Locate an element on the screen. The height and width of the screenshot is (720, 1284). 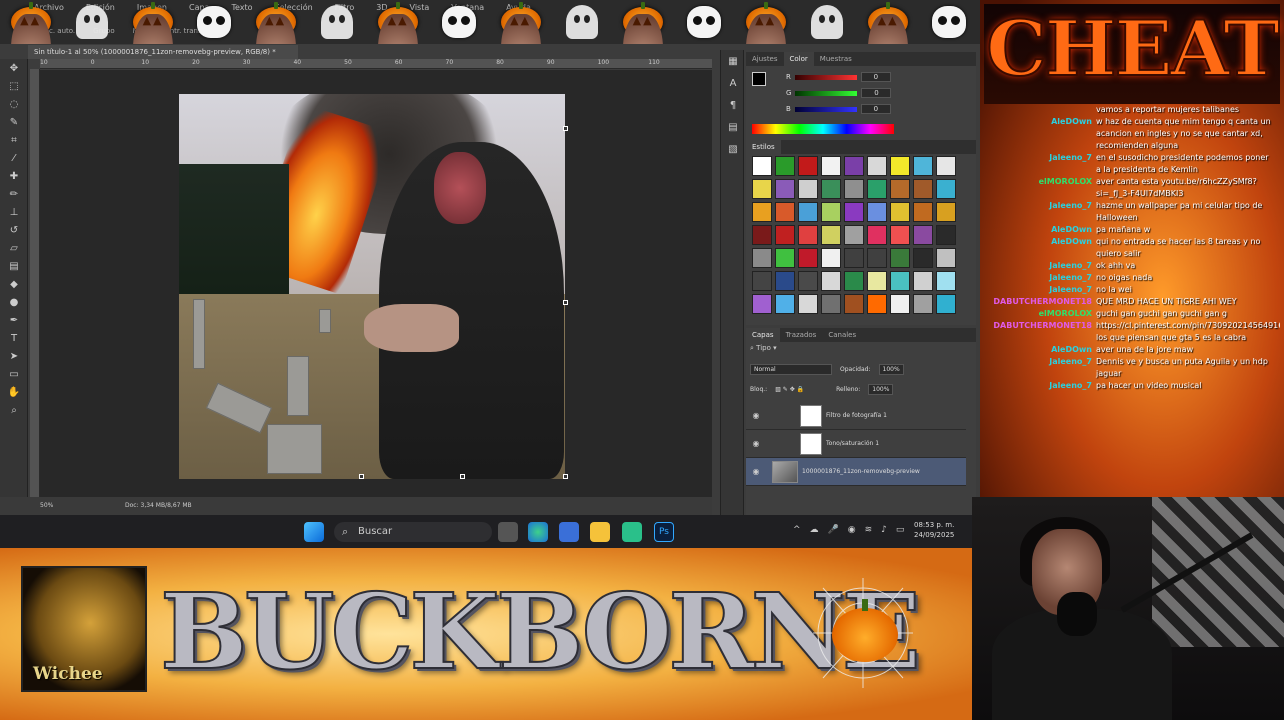
blue-value: 0 is located at coordinates (875, 109).